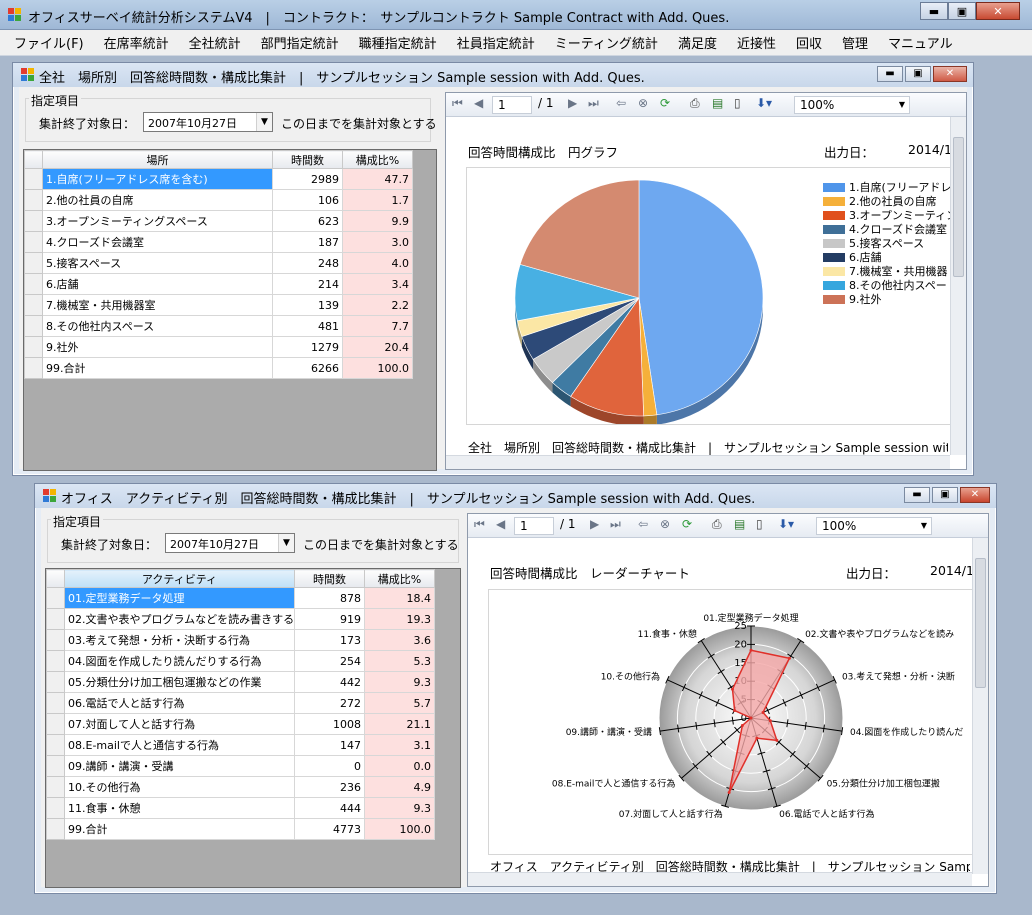 Image resolution: width=1032 pixels, height=915 pixels. I want to click on column-header: 時間数, so click(329, 578).